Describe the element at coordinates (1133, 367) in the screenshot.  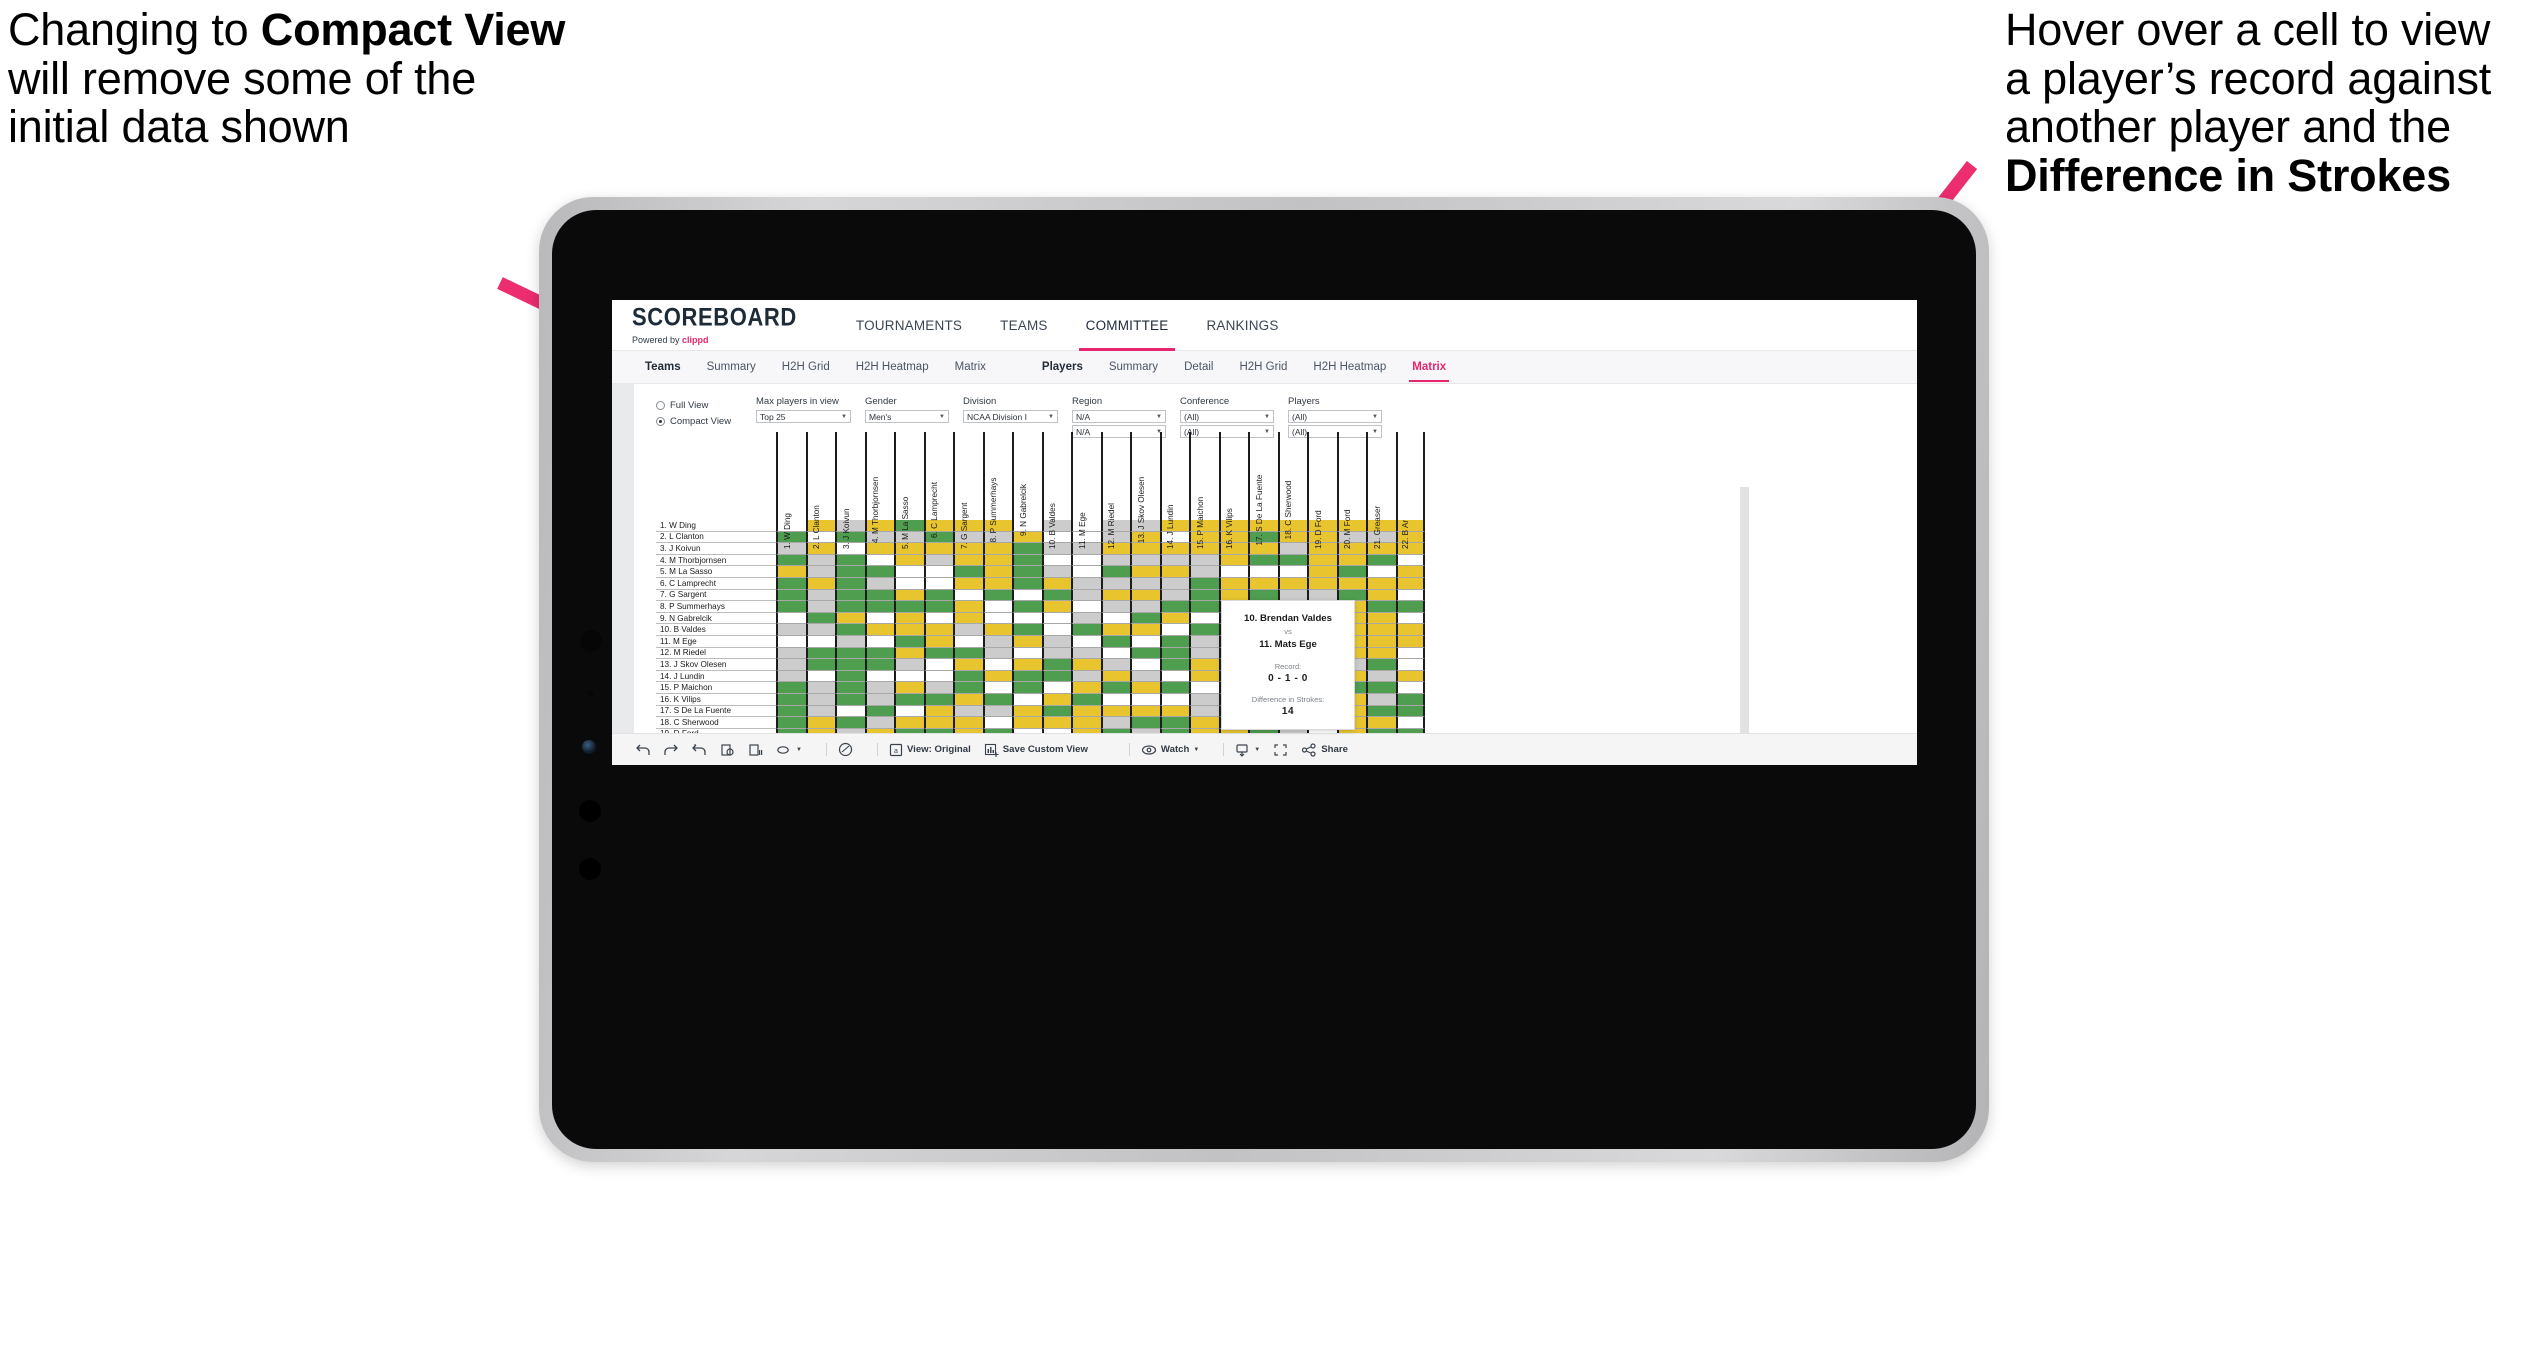
I see `subnav-item-players-summary: Summary` at that location.